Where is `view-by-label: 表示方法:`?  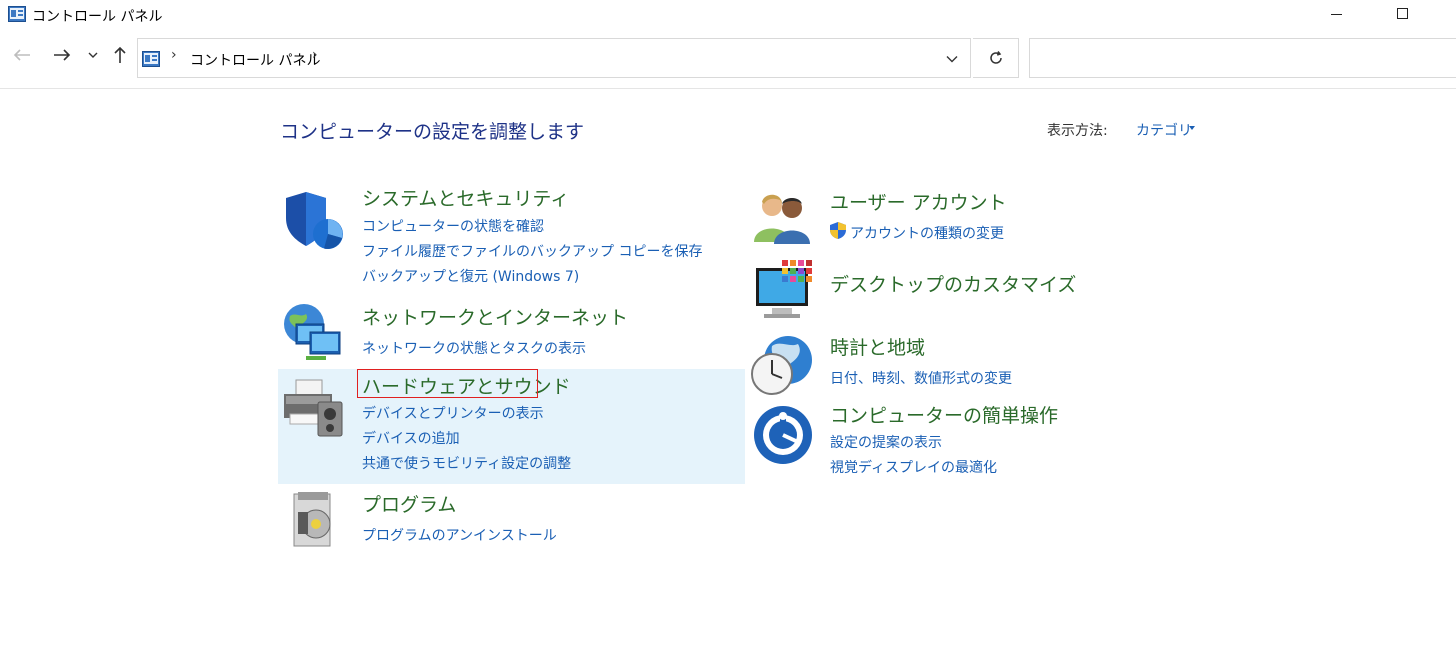 view-by-label: 表示方法: is located at coordinates (1077, 131).